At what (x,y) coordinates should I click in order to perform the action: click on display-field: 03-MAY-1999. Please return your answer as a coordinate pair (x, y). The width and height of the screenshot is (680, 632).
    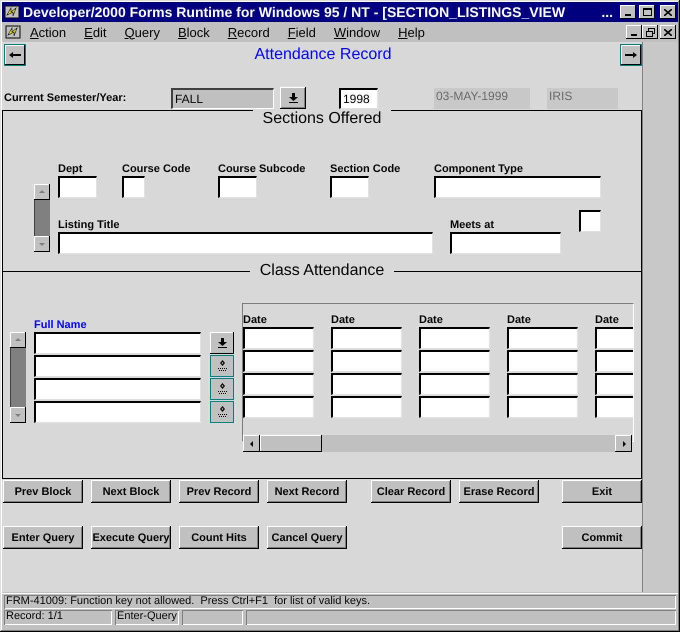
    Looking at the image, I should click on (482, 98).